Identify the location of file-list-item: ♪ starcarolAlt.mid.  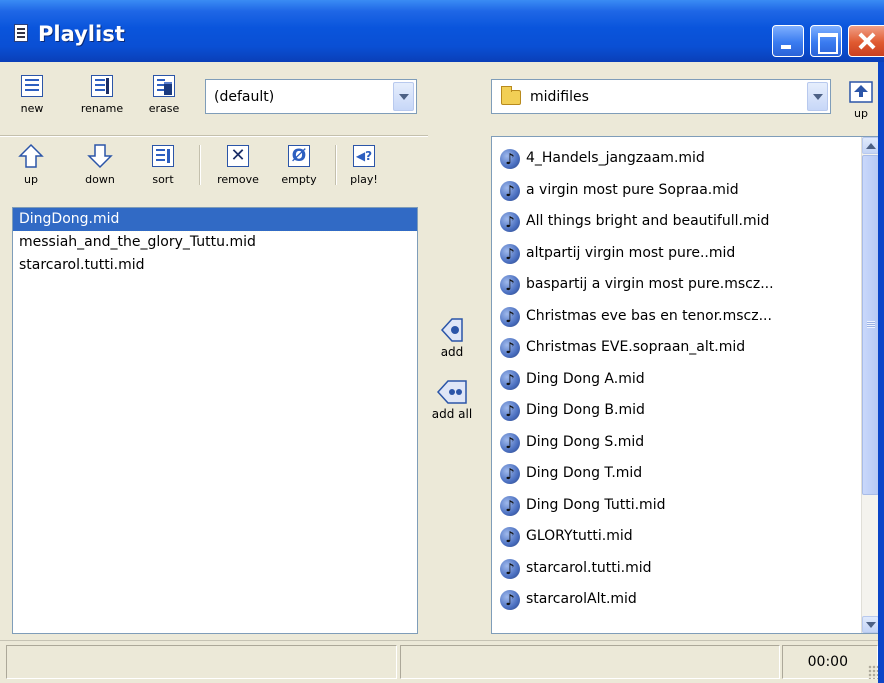
(685, 600).